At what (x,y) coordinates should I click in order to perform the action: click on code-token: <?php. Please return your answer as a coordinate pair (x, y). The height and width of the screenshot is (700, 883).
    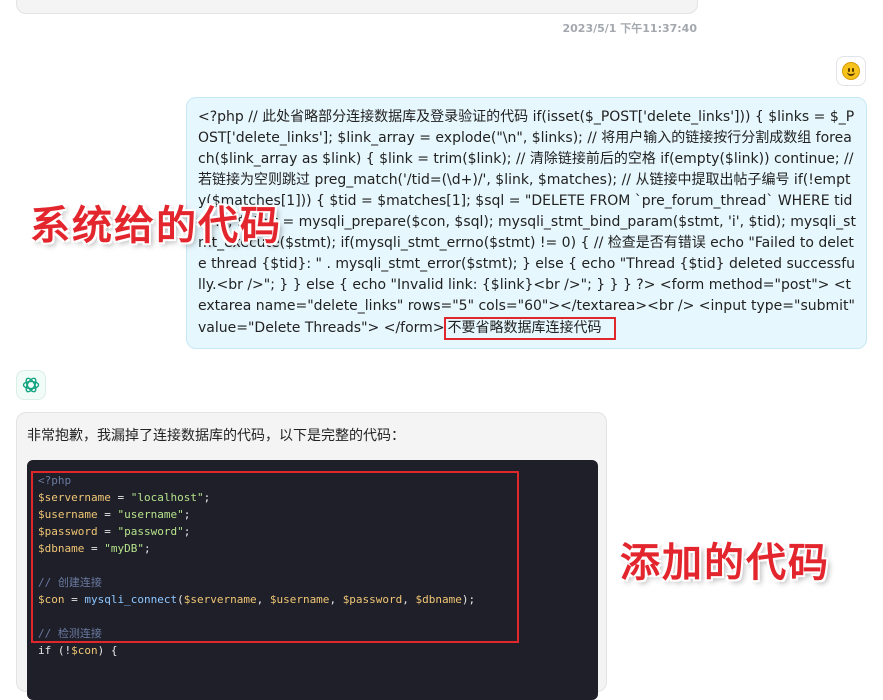
    Looking at the image, I should click on (55, 480).